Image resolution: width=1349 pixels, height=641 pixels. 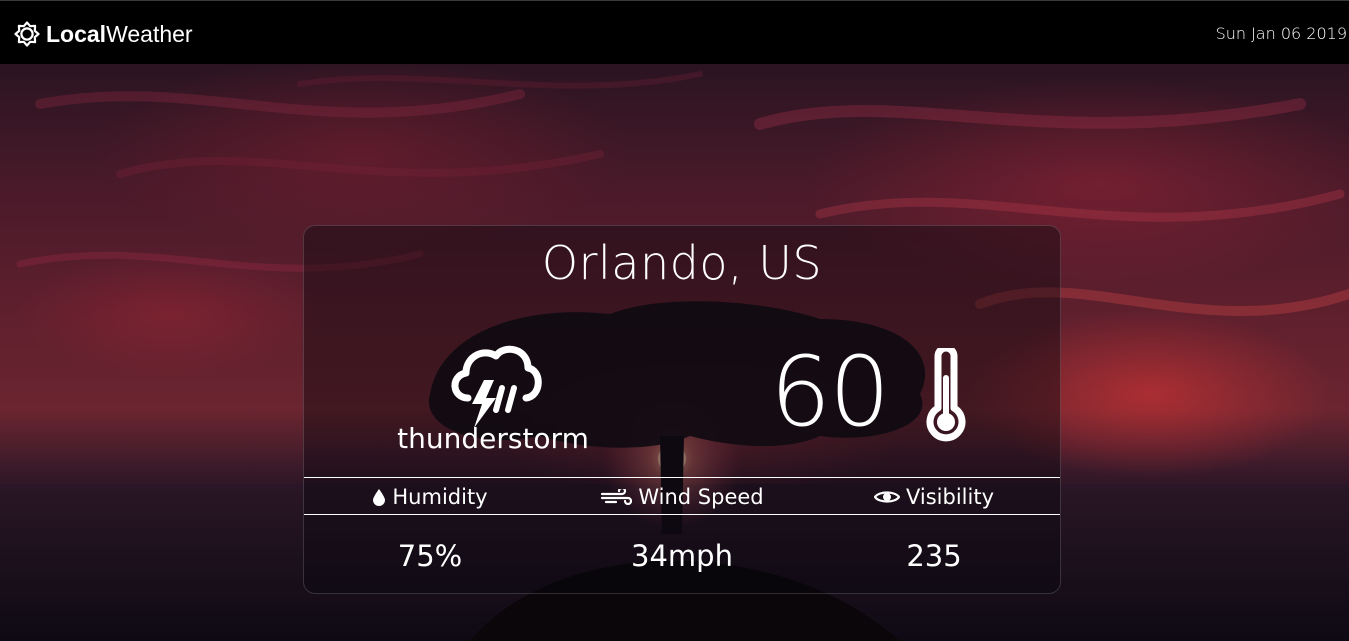 I want to click on thermometer-icon, so click(x=946, y=395).